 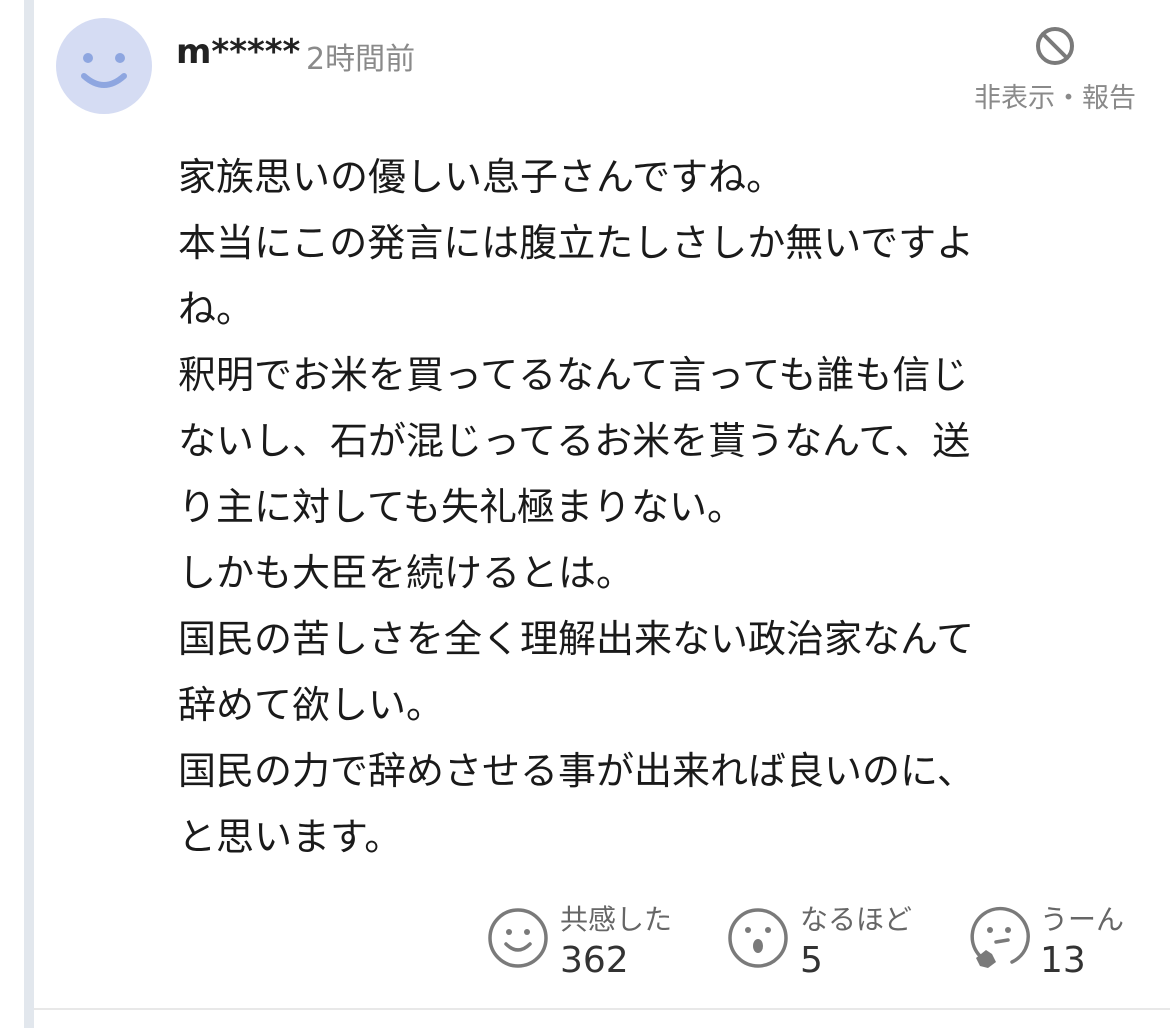 I want to click on reaction-agree-button: 共感した 362, so click(x=596, y=943).